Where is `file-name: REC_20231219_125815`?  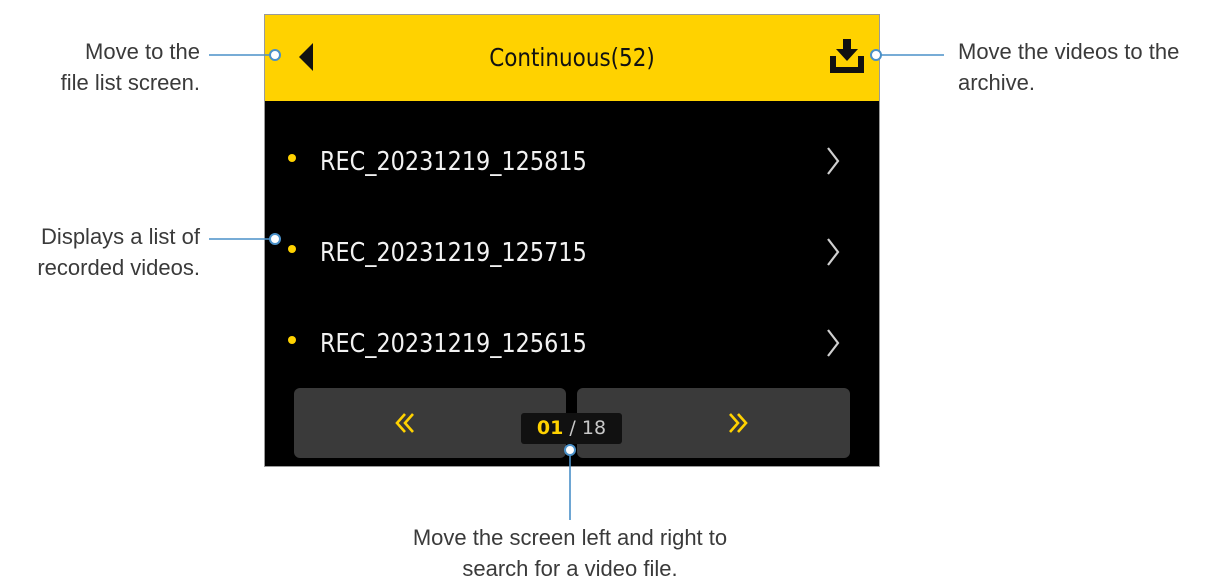
file-name: REC_20231219_125815 is located at coordinates (453, 162).